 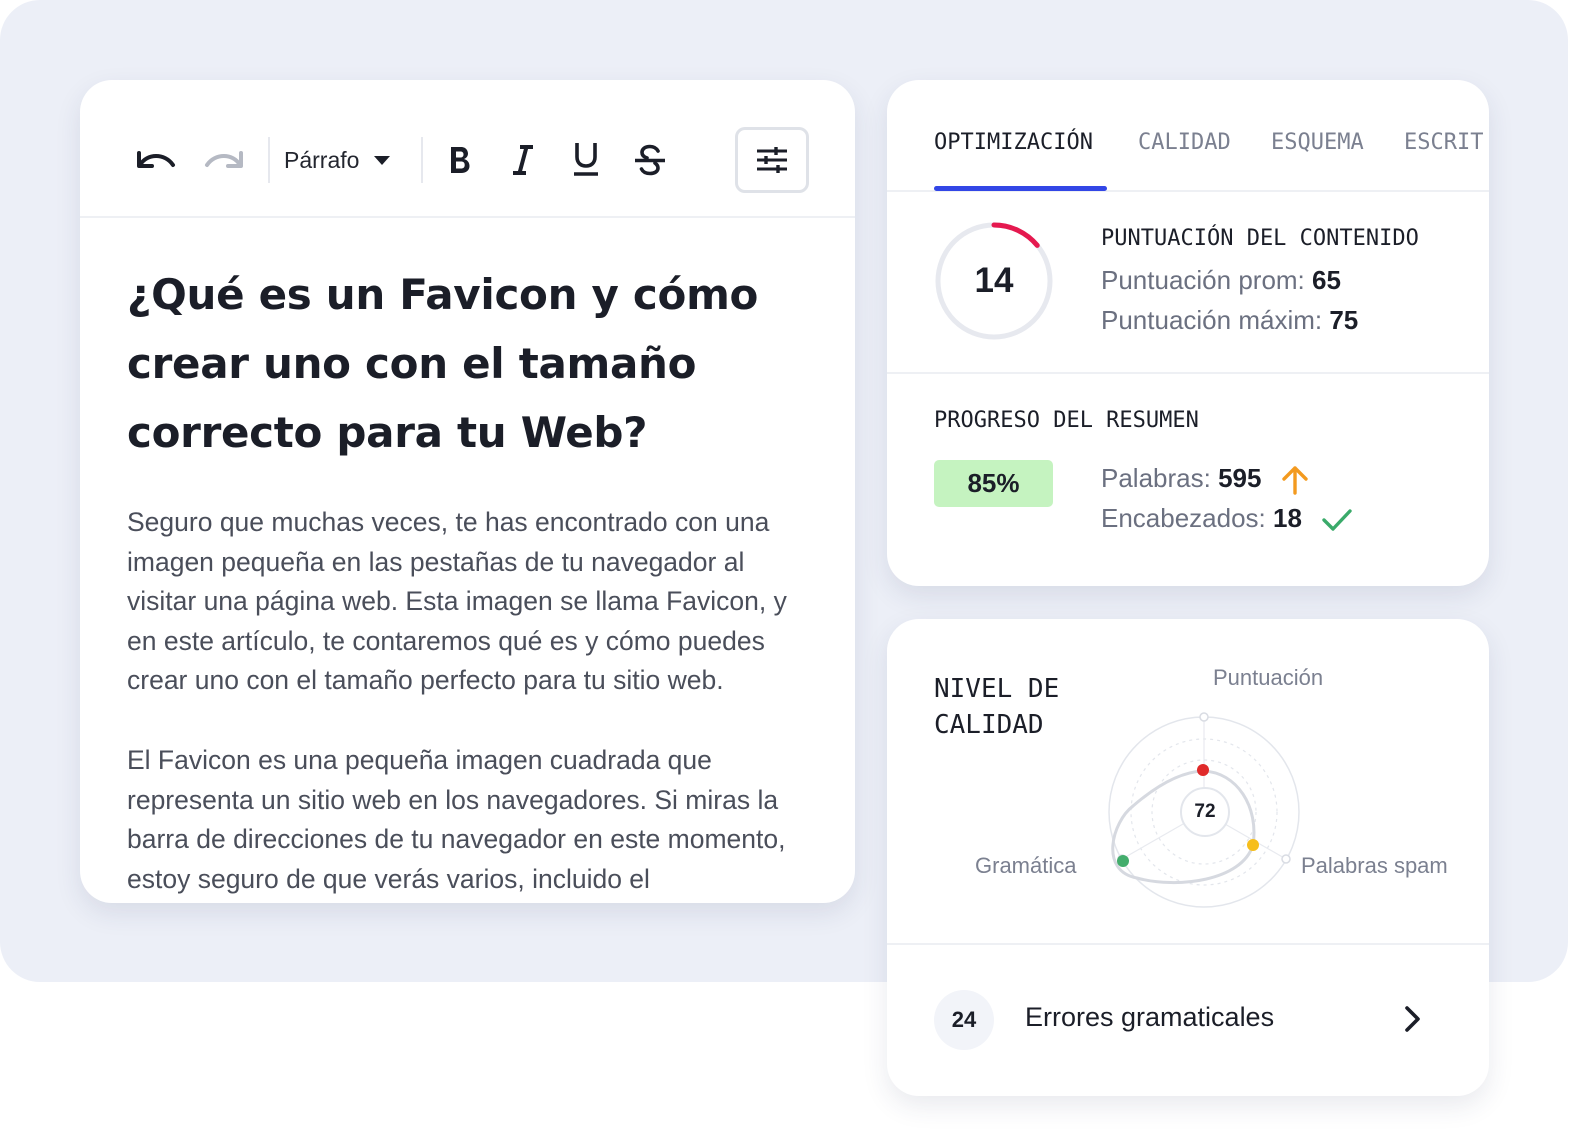 I want to click on italic-button, so click(x=523, y=160).